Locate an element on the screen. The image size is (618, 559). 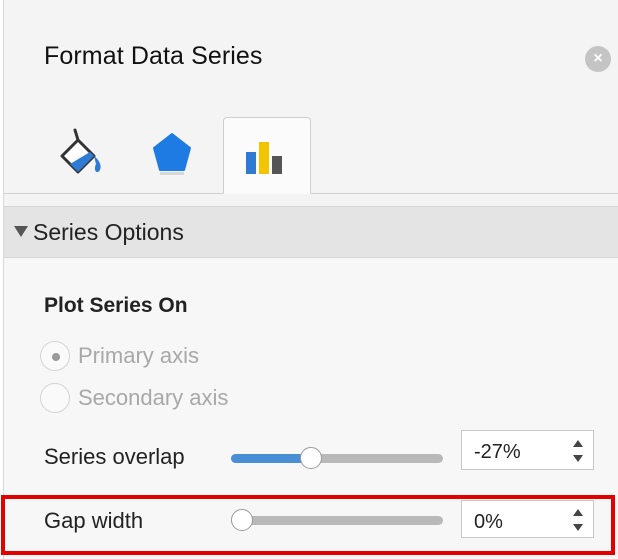
series-overlap-slider is located at coordinates (337, 458).